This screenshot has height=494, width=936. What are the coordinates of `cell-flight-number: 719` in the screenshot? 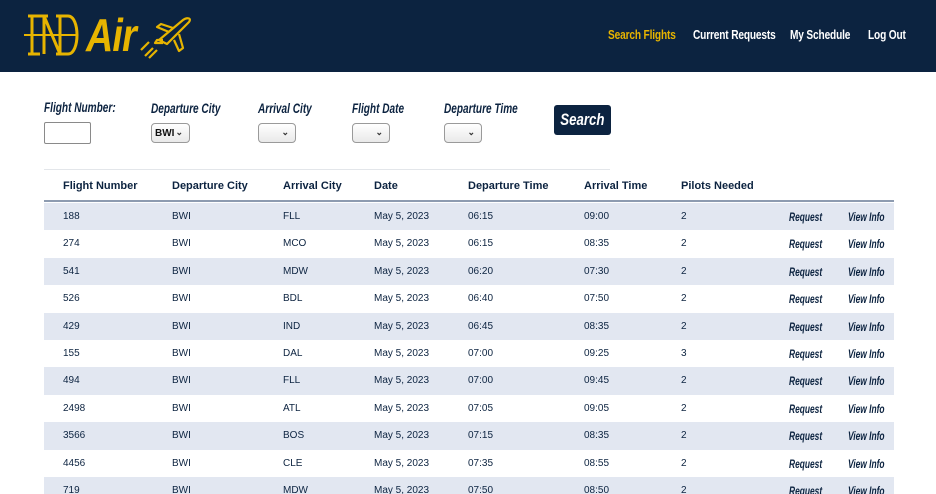 It's located at (71, 489).